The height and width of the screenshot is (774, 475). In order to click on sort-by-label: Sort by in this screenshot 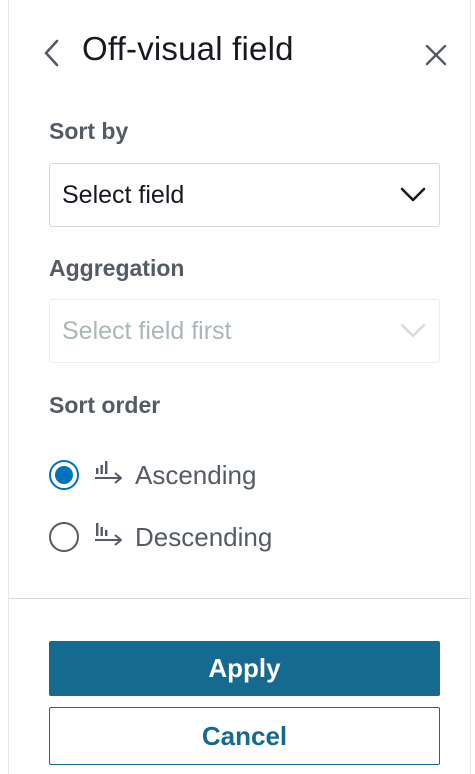, I will do `click(89, 131)`.